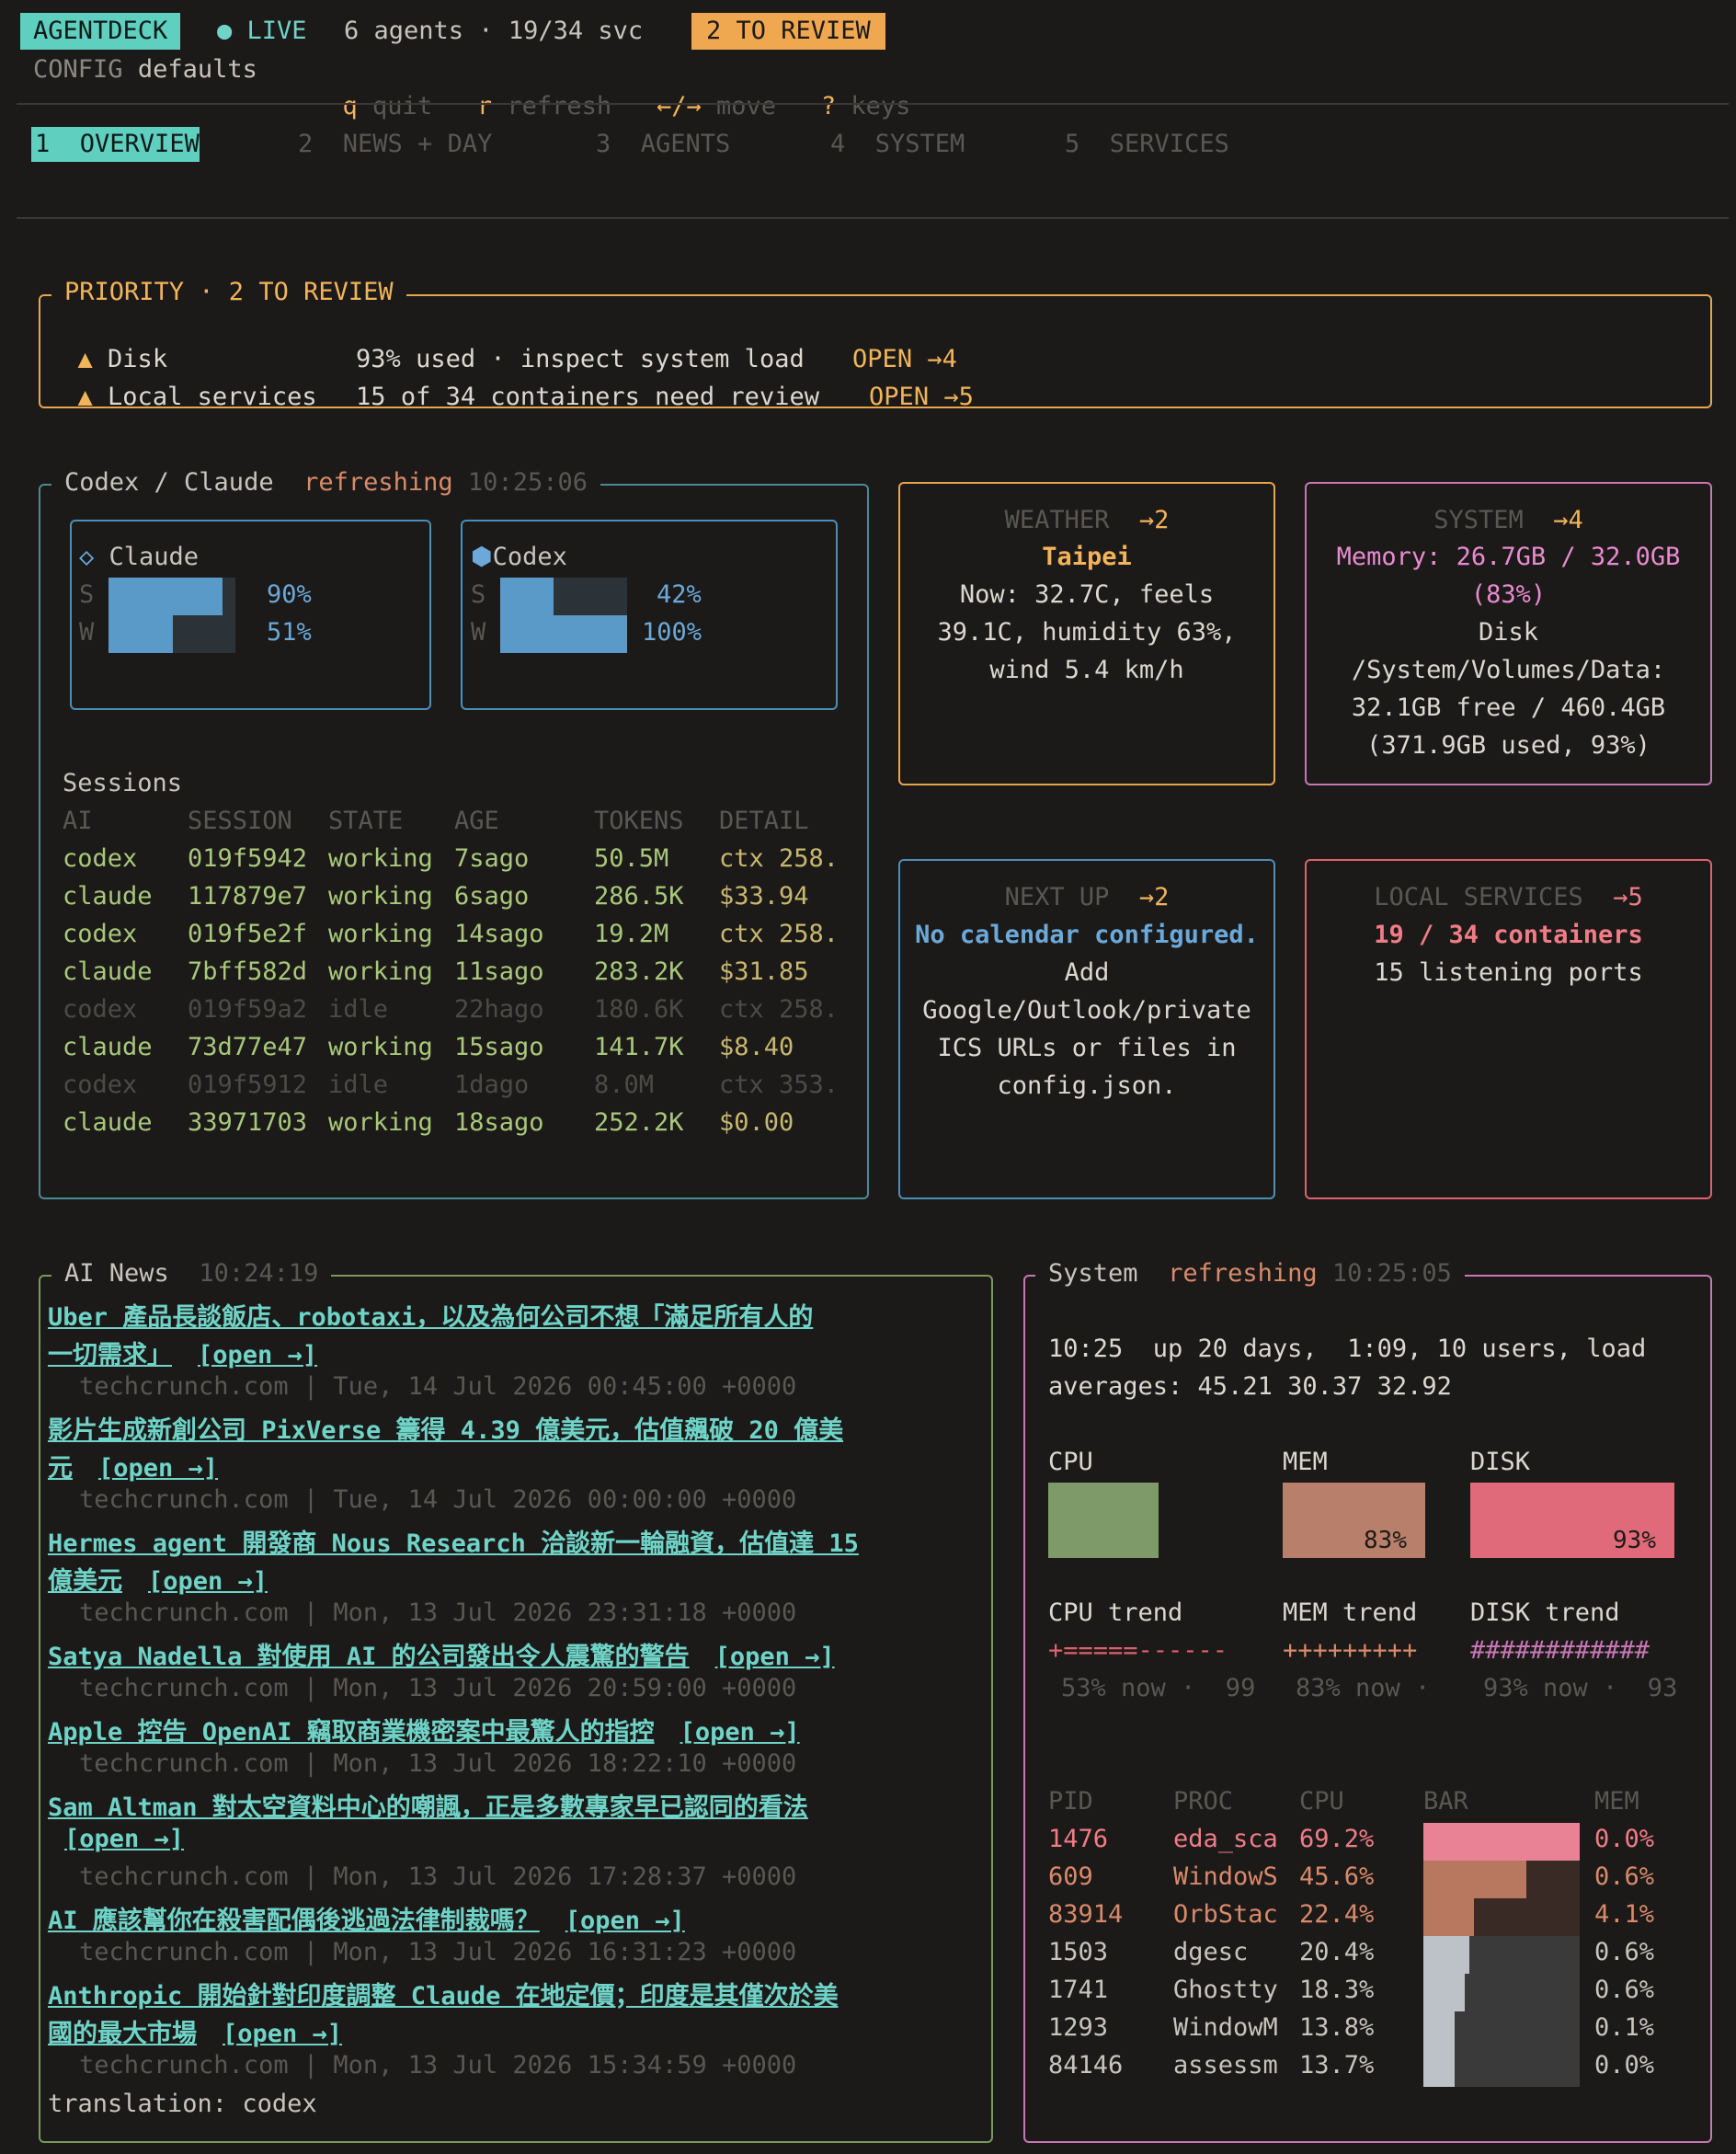 The height and width of the screenshot is (2154, 1736). I want to click on proc-name: WindowS, so click(1225, 1876).